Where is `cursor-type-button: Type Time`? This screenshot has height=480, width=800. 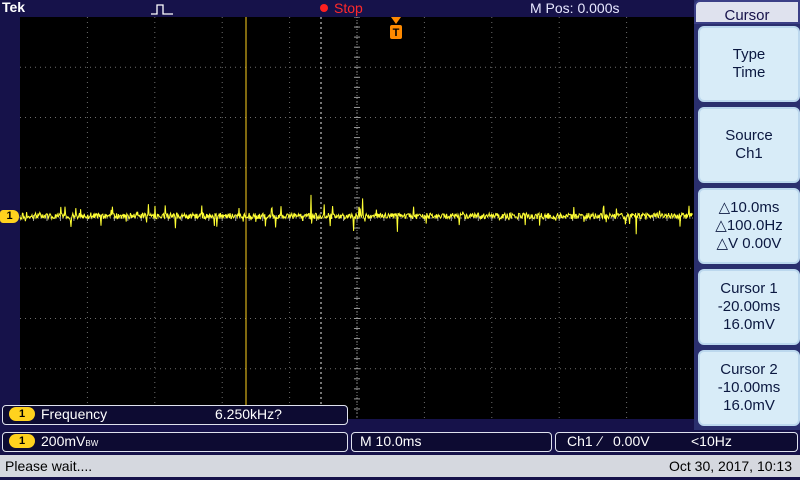
cursor-type-button: Type Time is located at coordinates (749, 64).